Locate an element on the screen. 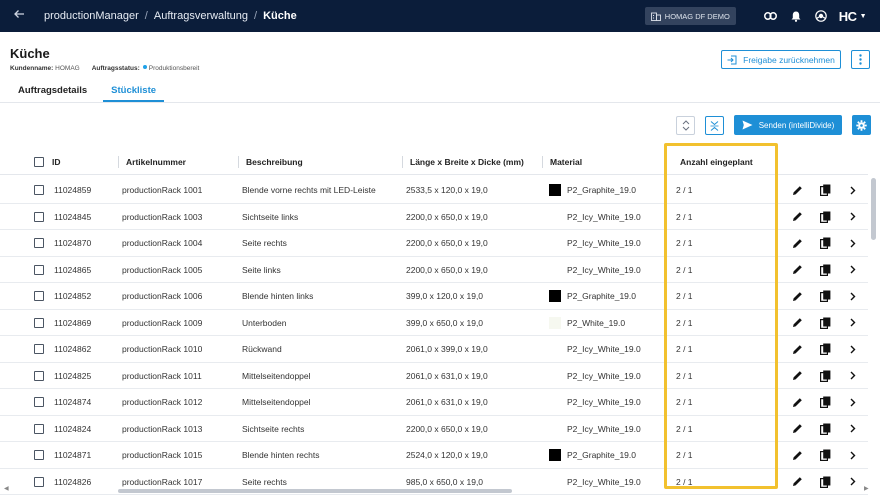 The image size is (880, 496). more-options-button is located at coordinates (860, 59).